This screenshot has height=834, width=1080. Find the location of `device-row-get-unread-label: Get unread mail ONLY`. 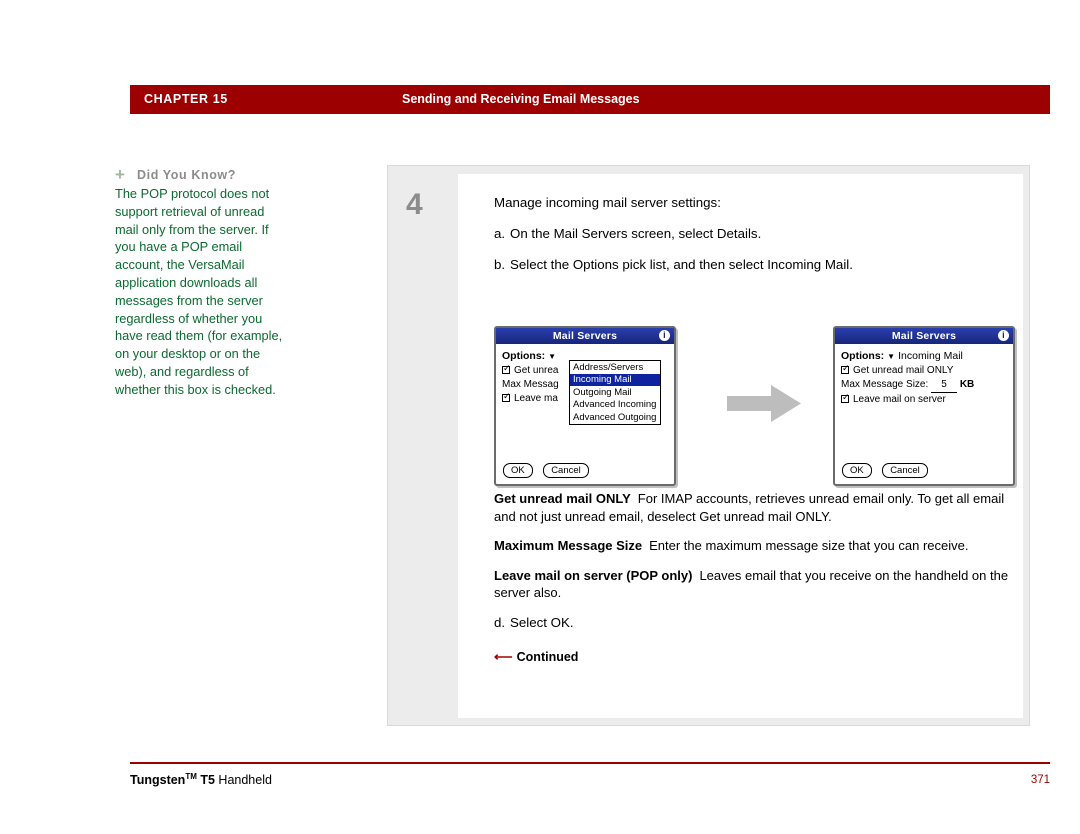

device-row-get-unread-label: Get unread mail ONLY is located at coordinates (903, 370).